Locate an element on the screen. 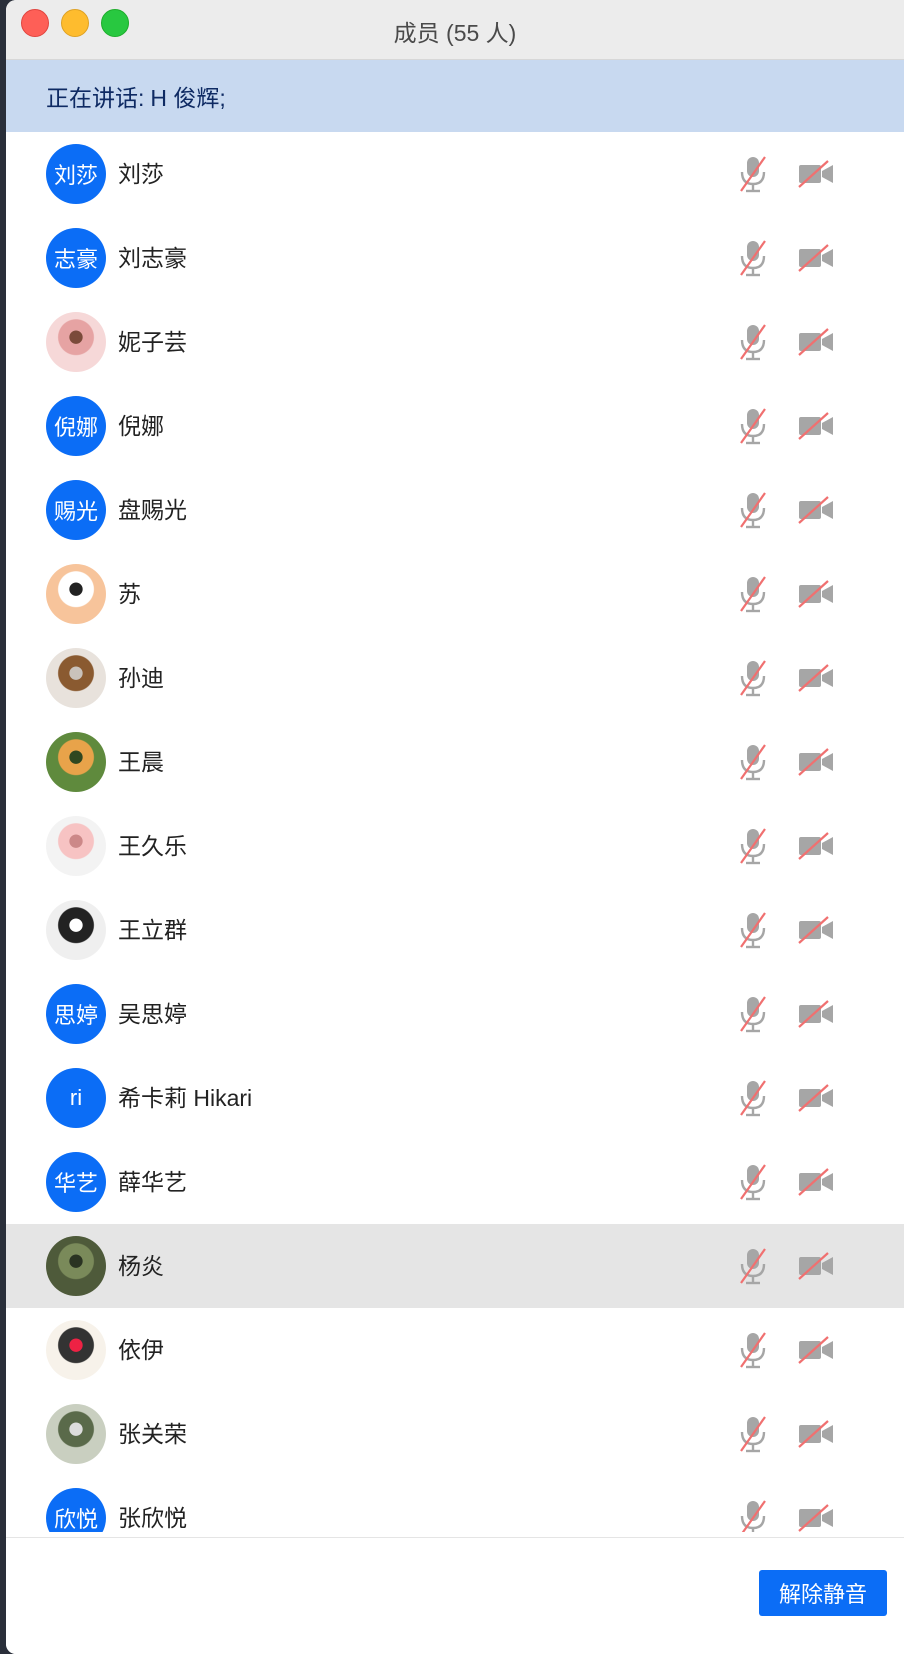 The height and width of the screenshot is (1654, 904). avatar-initials: 刘莎 is located at coordinates (75, 175).